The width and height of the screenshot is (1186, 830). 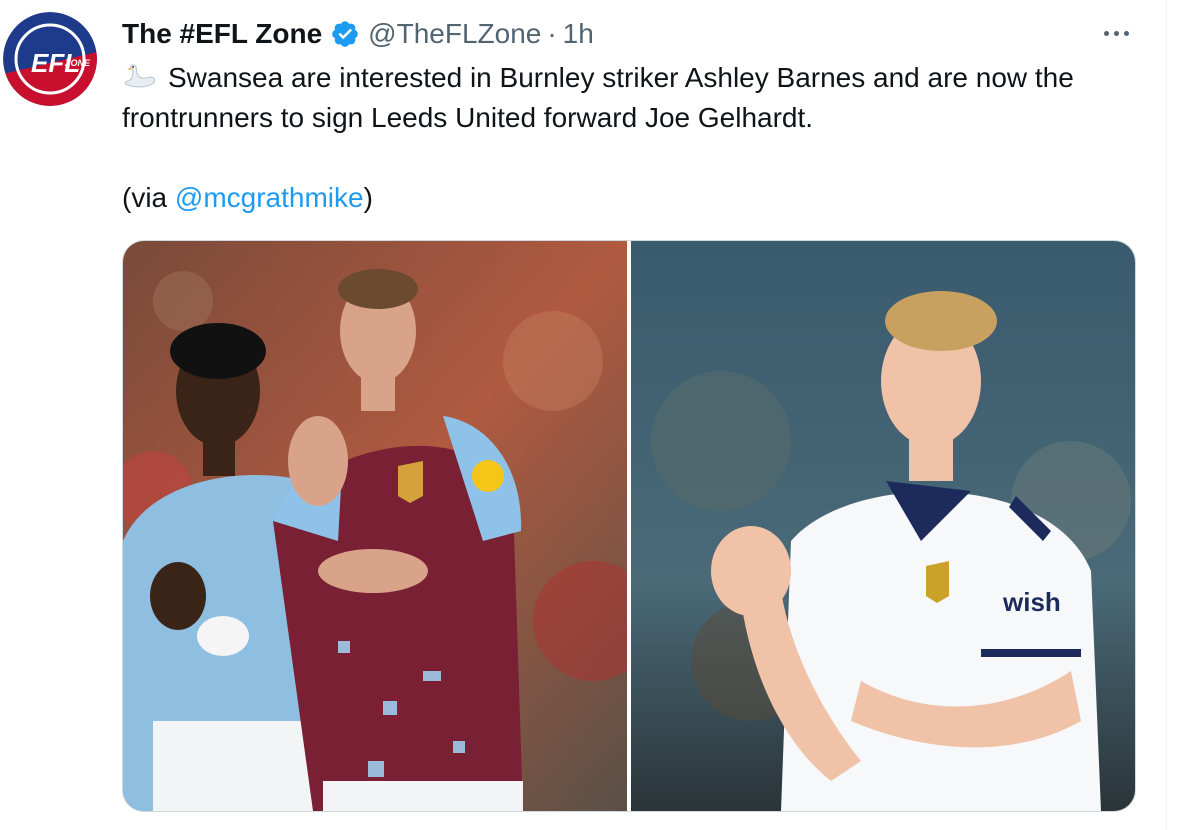 I want to click on verified-badge-icon, so click(x=345, y=34).